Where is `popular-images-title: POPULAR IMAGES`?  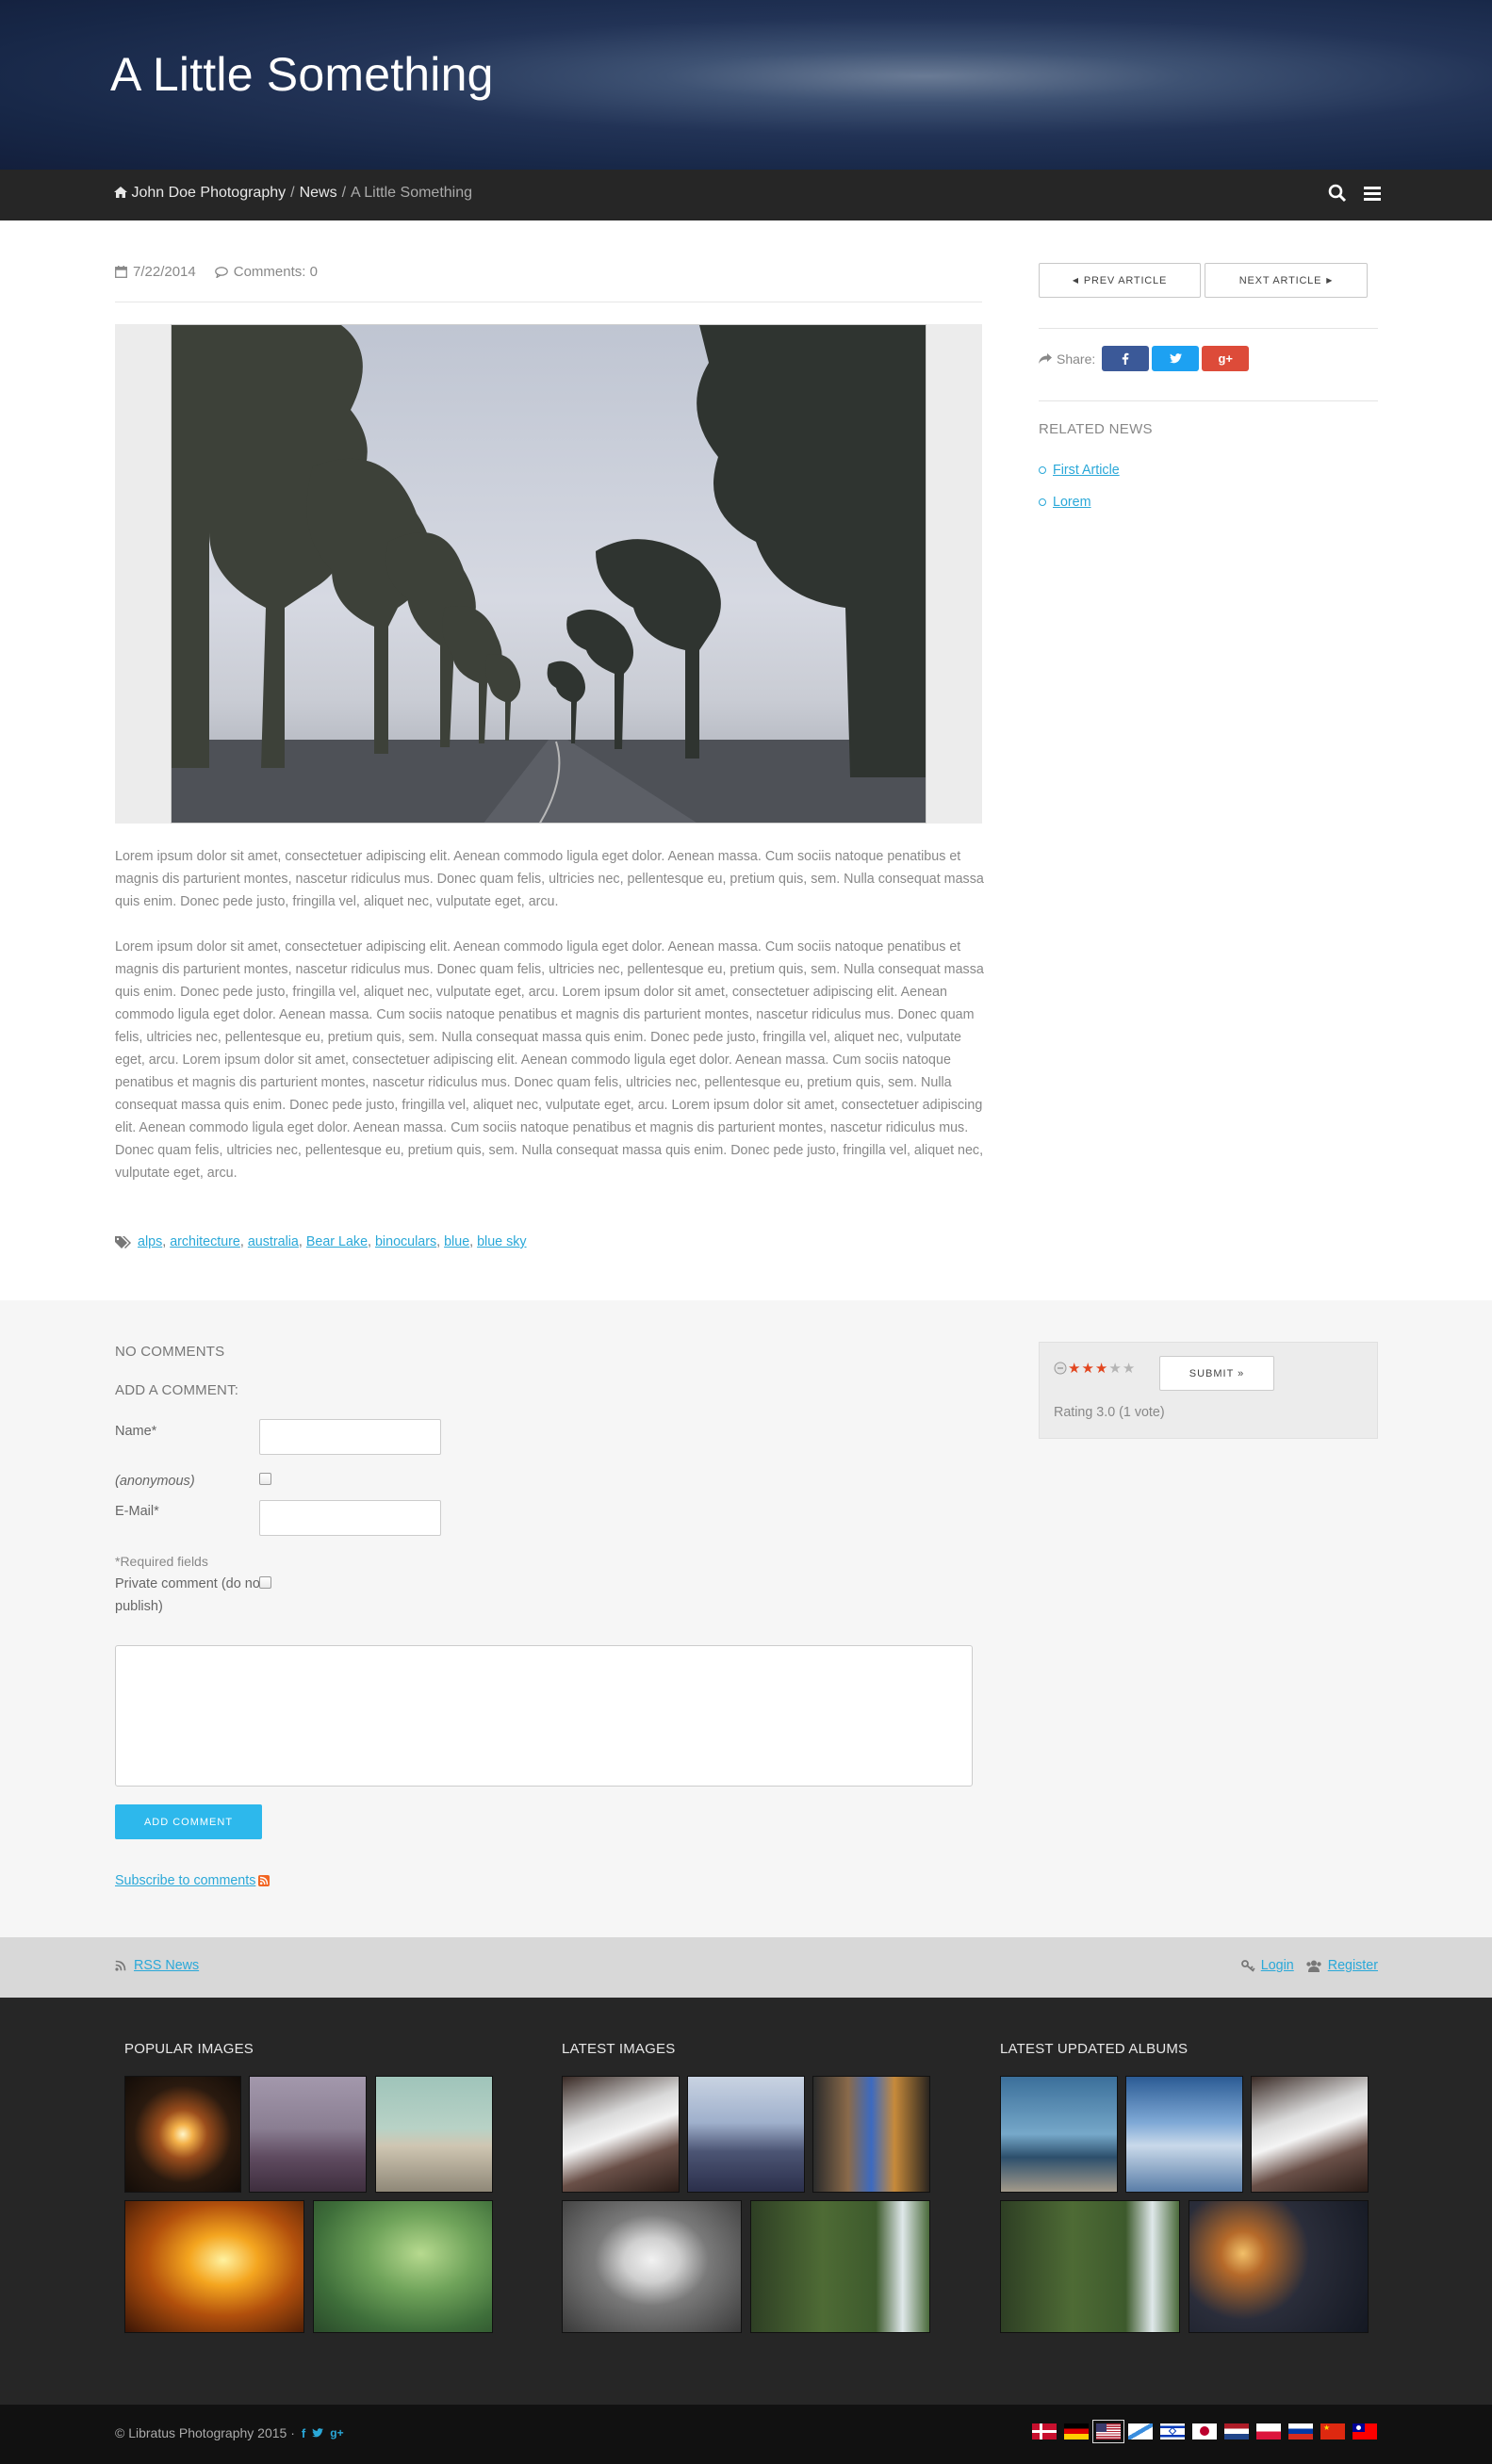 popular-images-title: POPULAR IMAGES is located at coordinates (189, 2049).